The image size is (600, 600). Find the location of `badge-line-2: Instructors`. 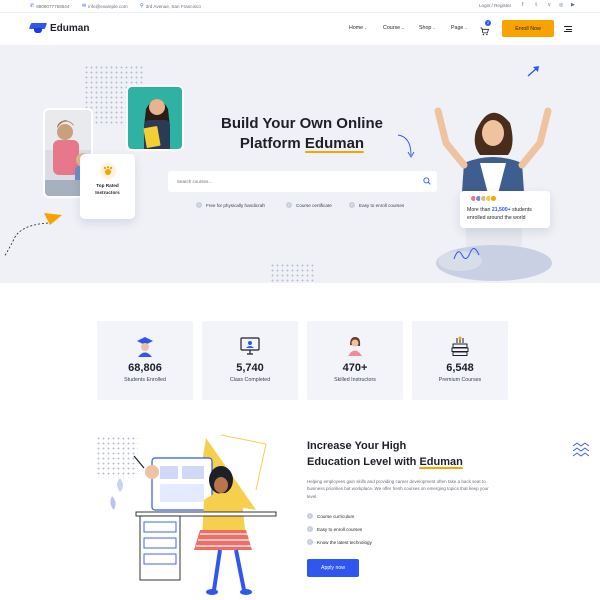

badge-line-2: Instructors is located at coordinates (107, 192).